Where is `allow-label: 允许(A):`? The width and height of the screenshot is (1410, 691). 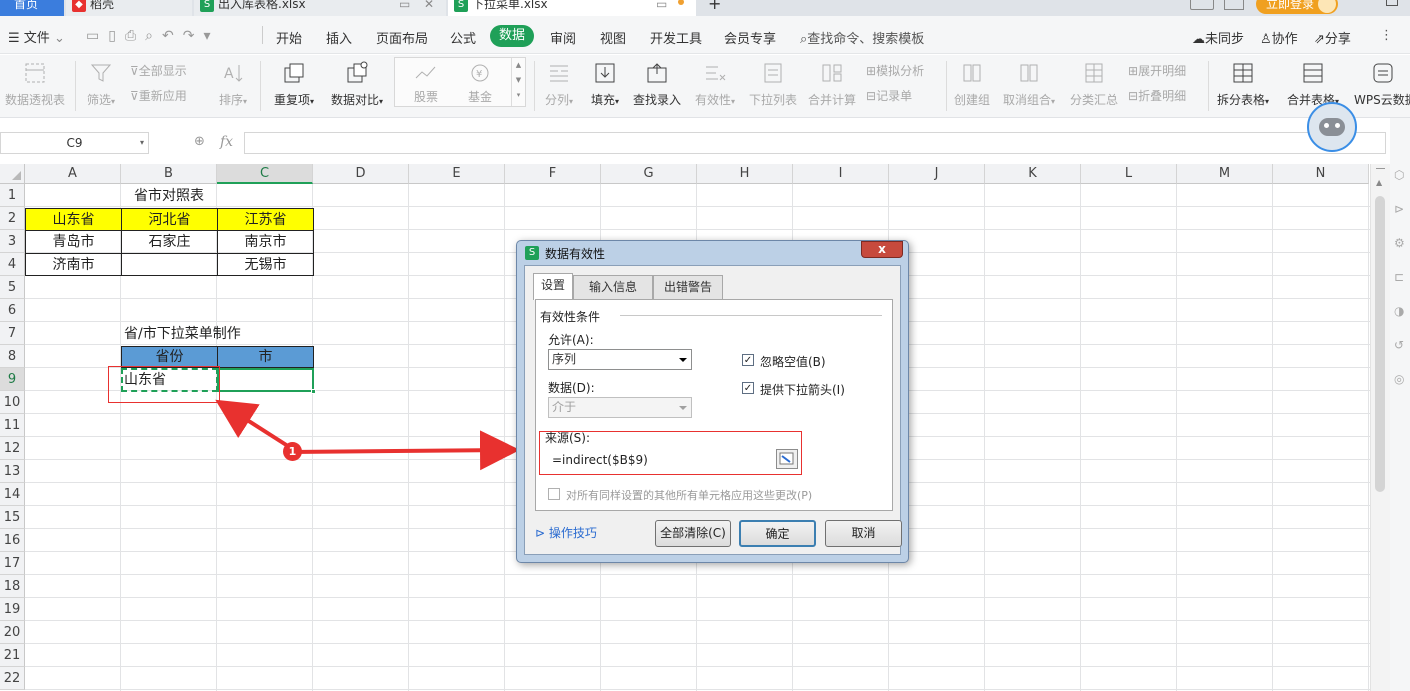 allow-label: 允许(A): is located at coordinates (571, 340).